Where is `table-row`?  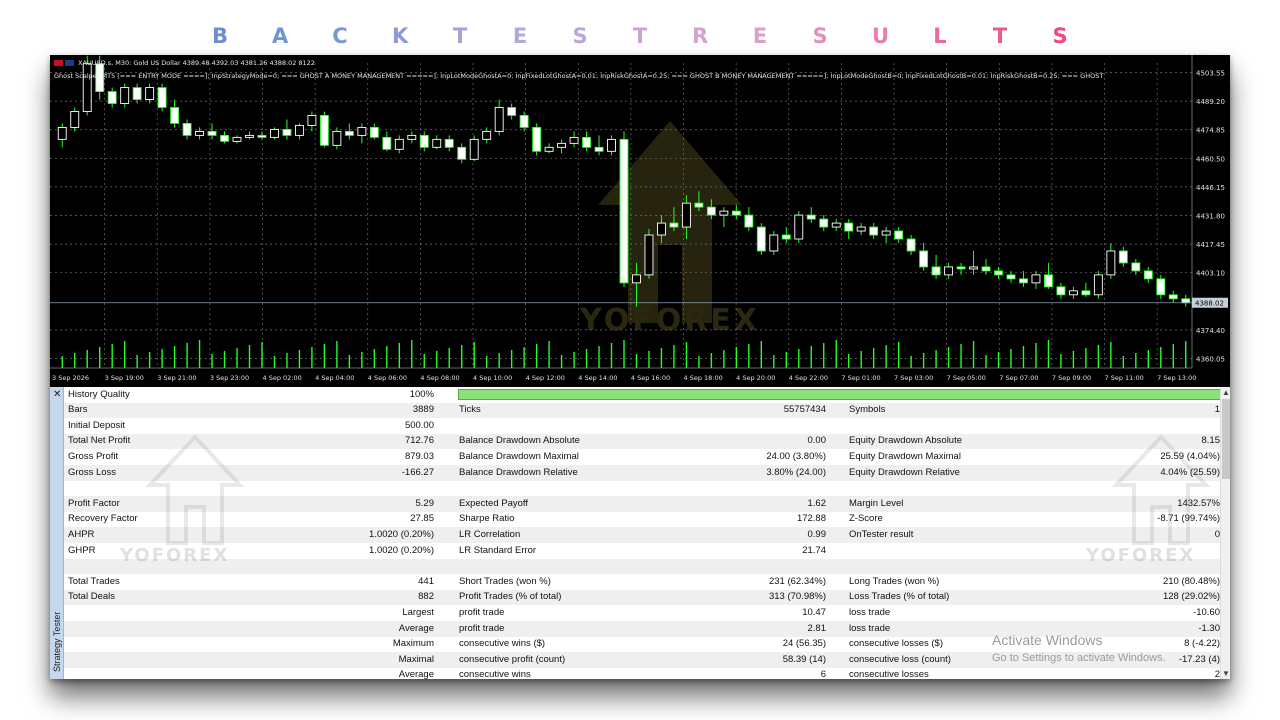 table-row is located at coordinates (644, 566).